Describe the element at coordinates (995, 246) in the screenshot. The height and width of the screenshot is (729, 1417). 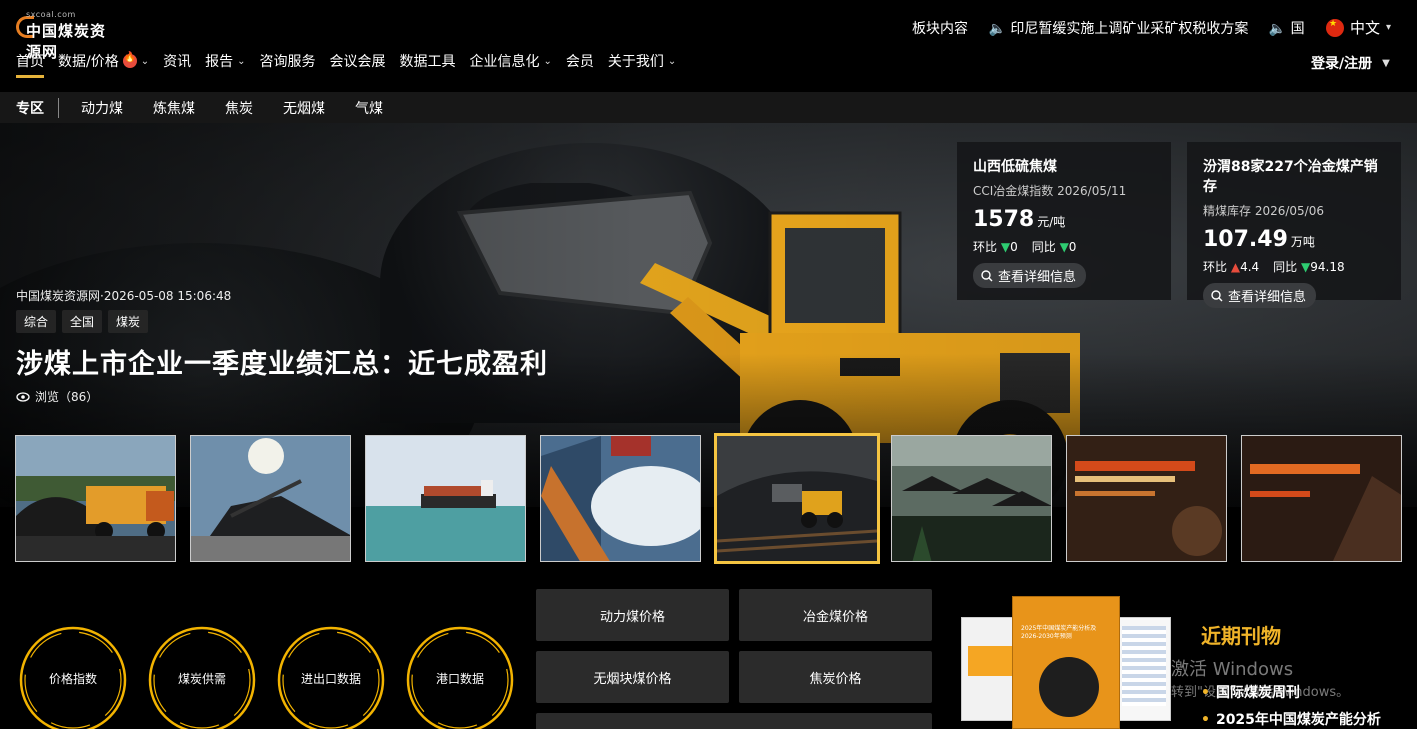
I see `mom-change: 环比 ▼0` at that location.